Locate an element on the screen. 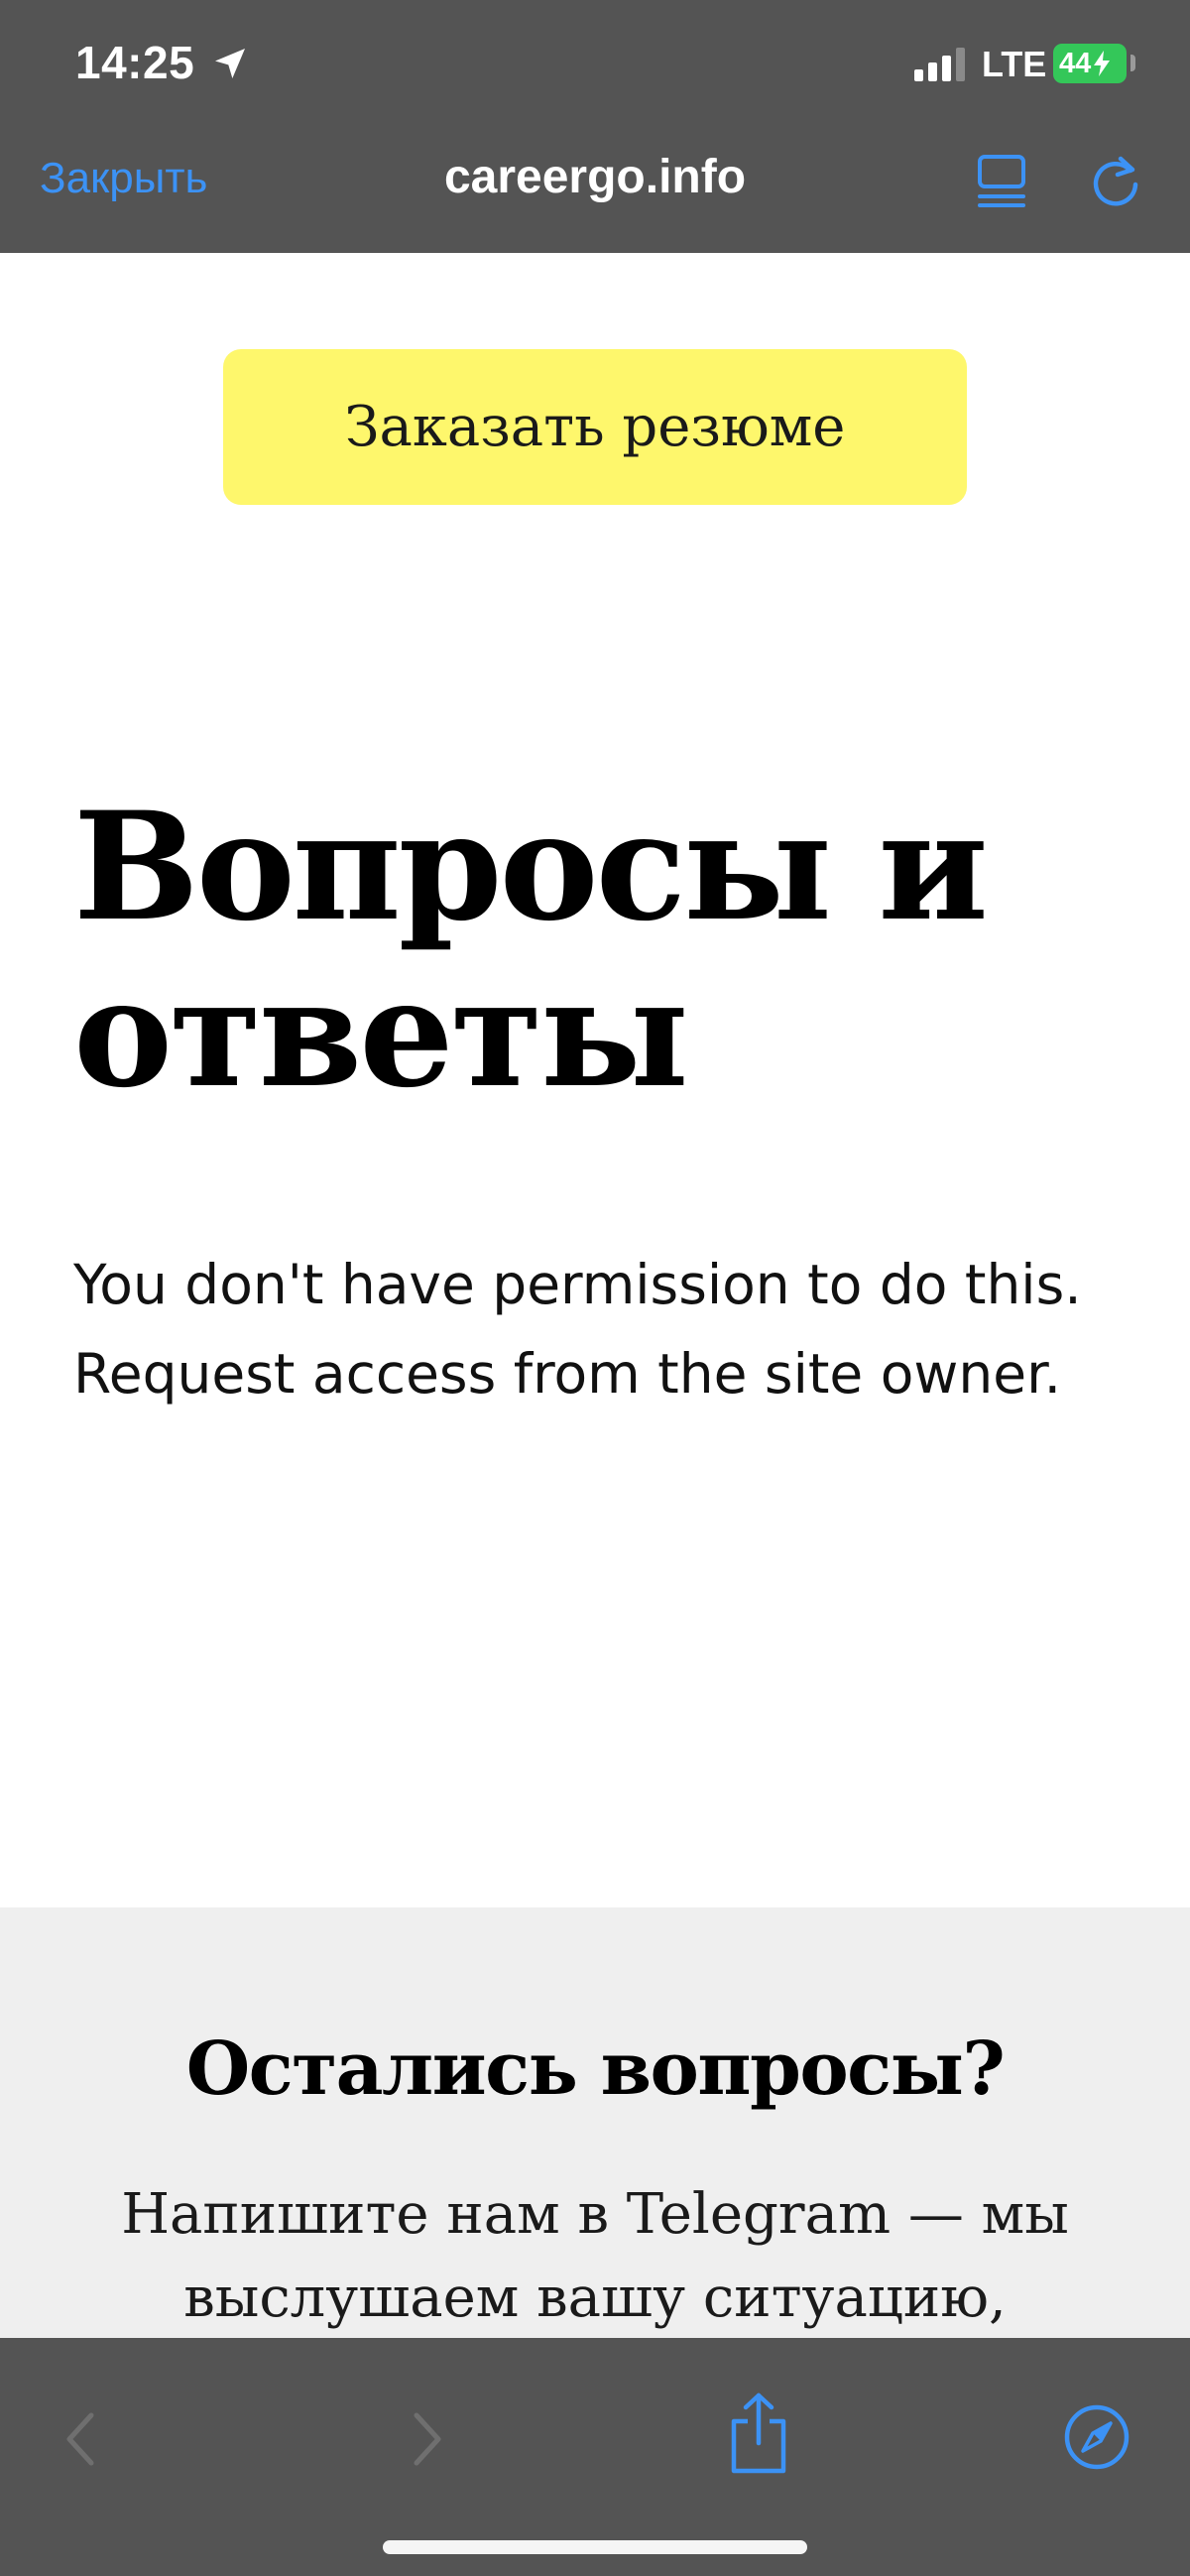 This screenshot has height=2576, width=1190. order-resume-button: Заказать резюме is located at coordinates (595, 427).